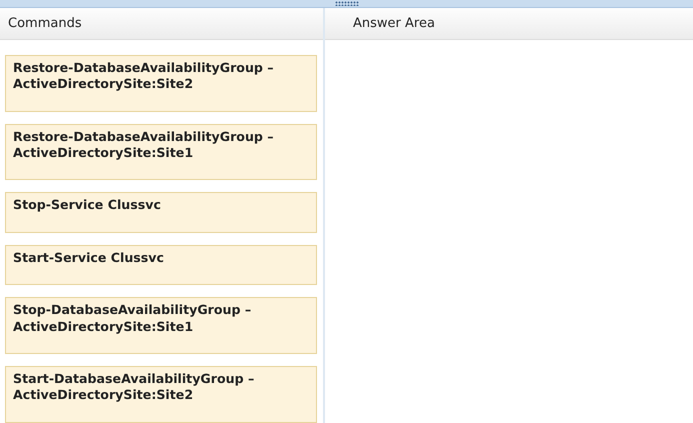  I want to click on panel-header: Answer Area, so click(509, 24).